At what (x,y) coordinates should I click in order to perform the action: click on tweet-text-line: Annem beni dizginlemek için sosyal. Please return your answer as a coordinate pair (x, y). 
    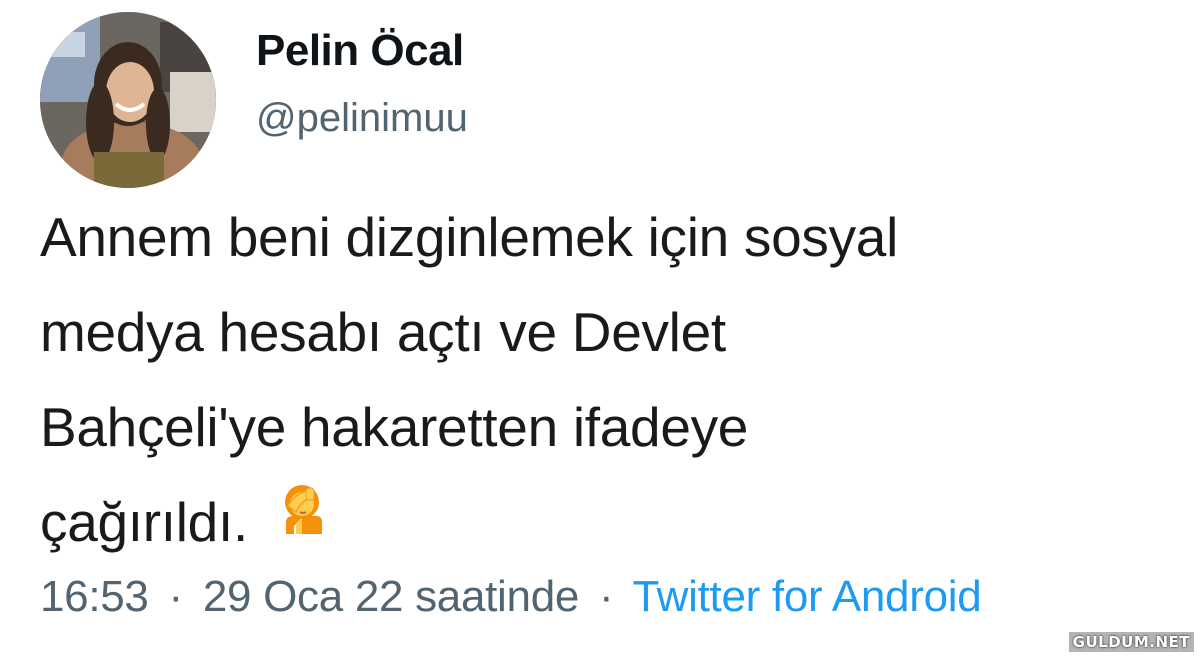
    Looking at the image, I should click on (469, 237).